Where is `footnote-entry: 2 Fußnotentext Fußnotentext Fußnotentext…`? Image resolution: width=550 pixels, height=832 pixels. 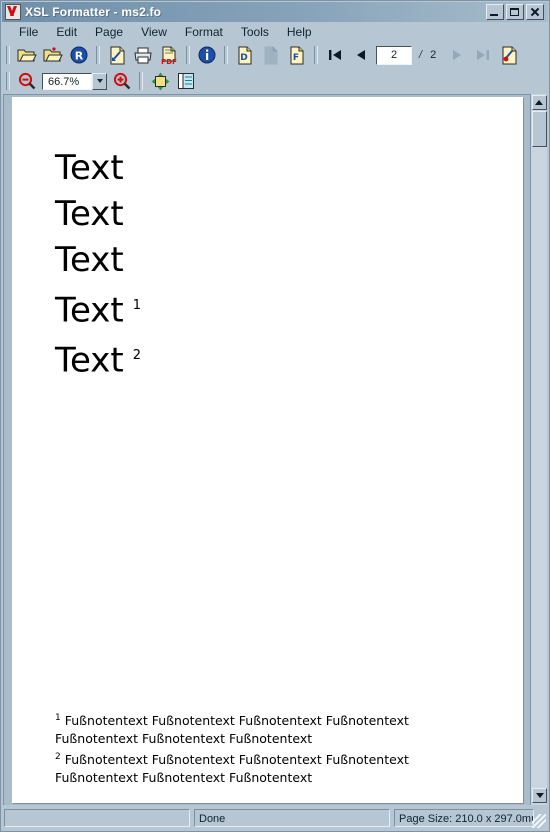
footnote-entry: 2 Fußnotentext Fußnotentext Fußnotentext… is located at coordinates (265, 767).